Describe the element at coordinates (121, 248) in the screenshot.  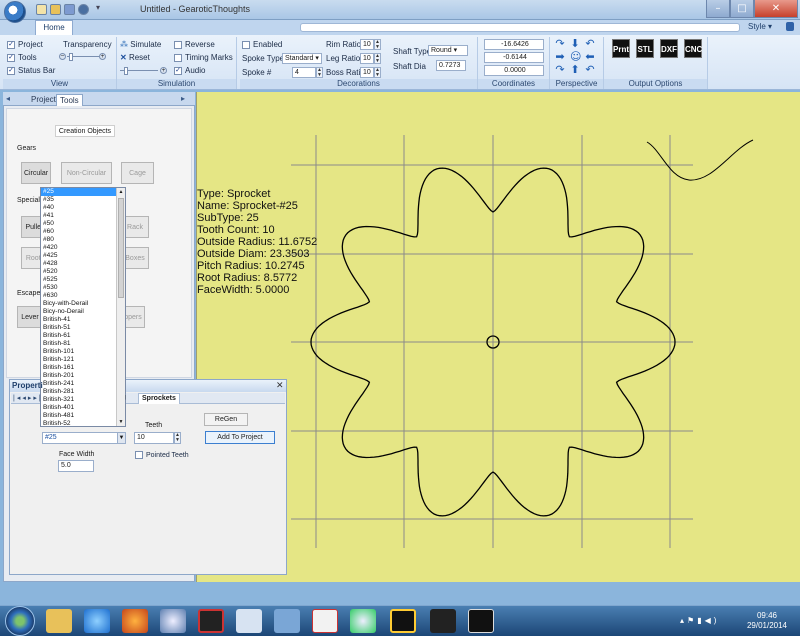
I see `scroll-thumb` at that location.